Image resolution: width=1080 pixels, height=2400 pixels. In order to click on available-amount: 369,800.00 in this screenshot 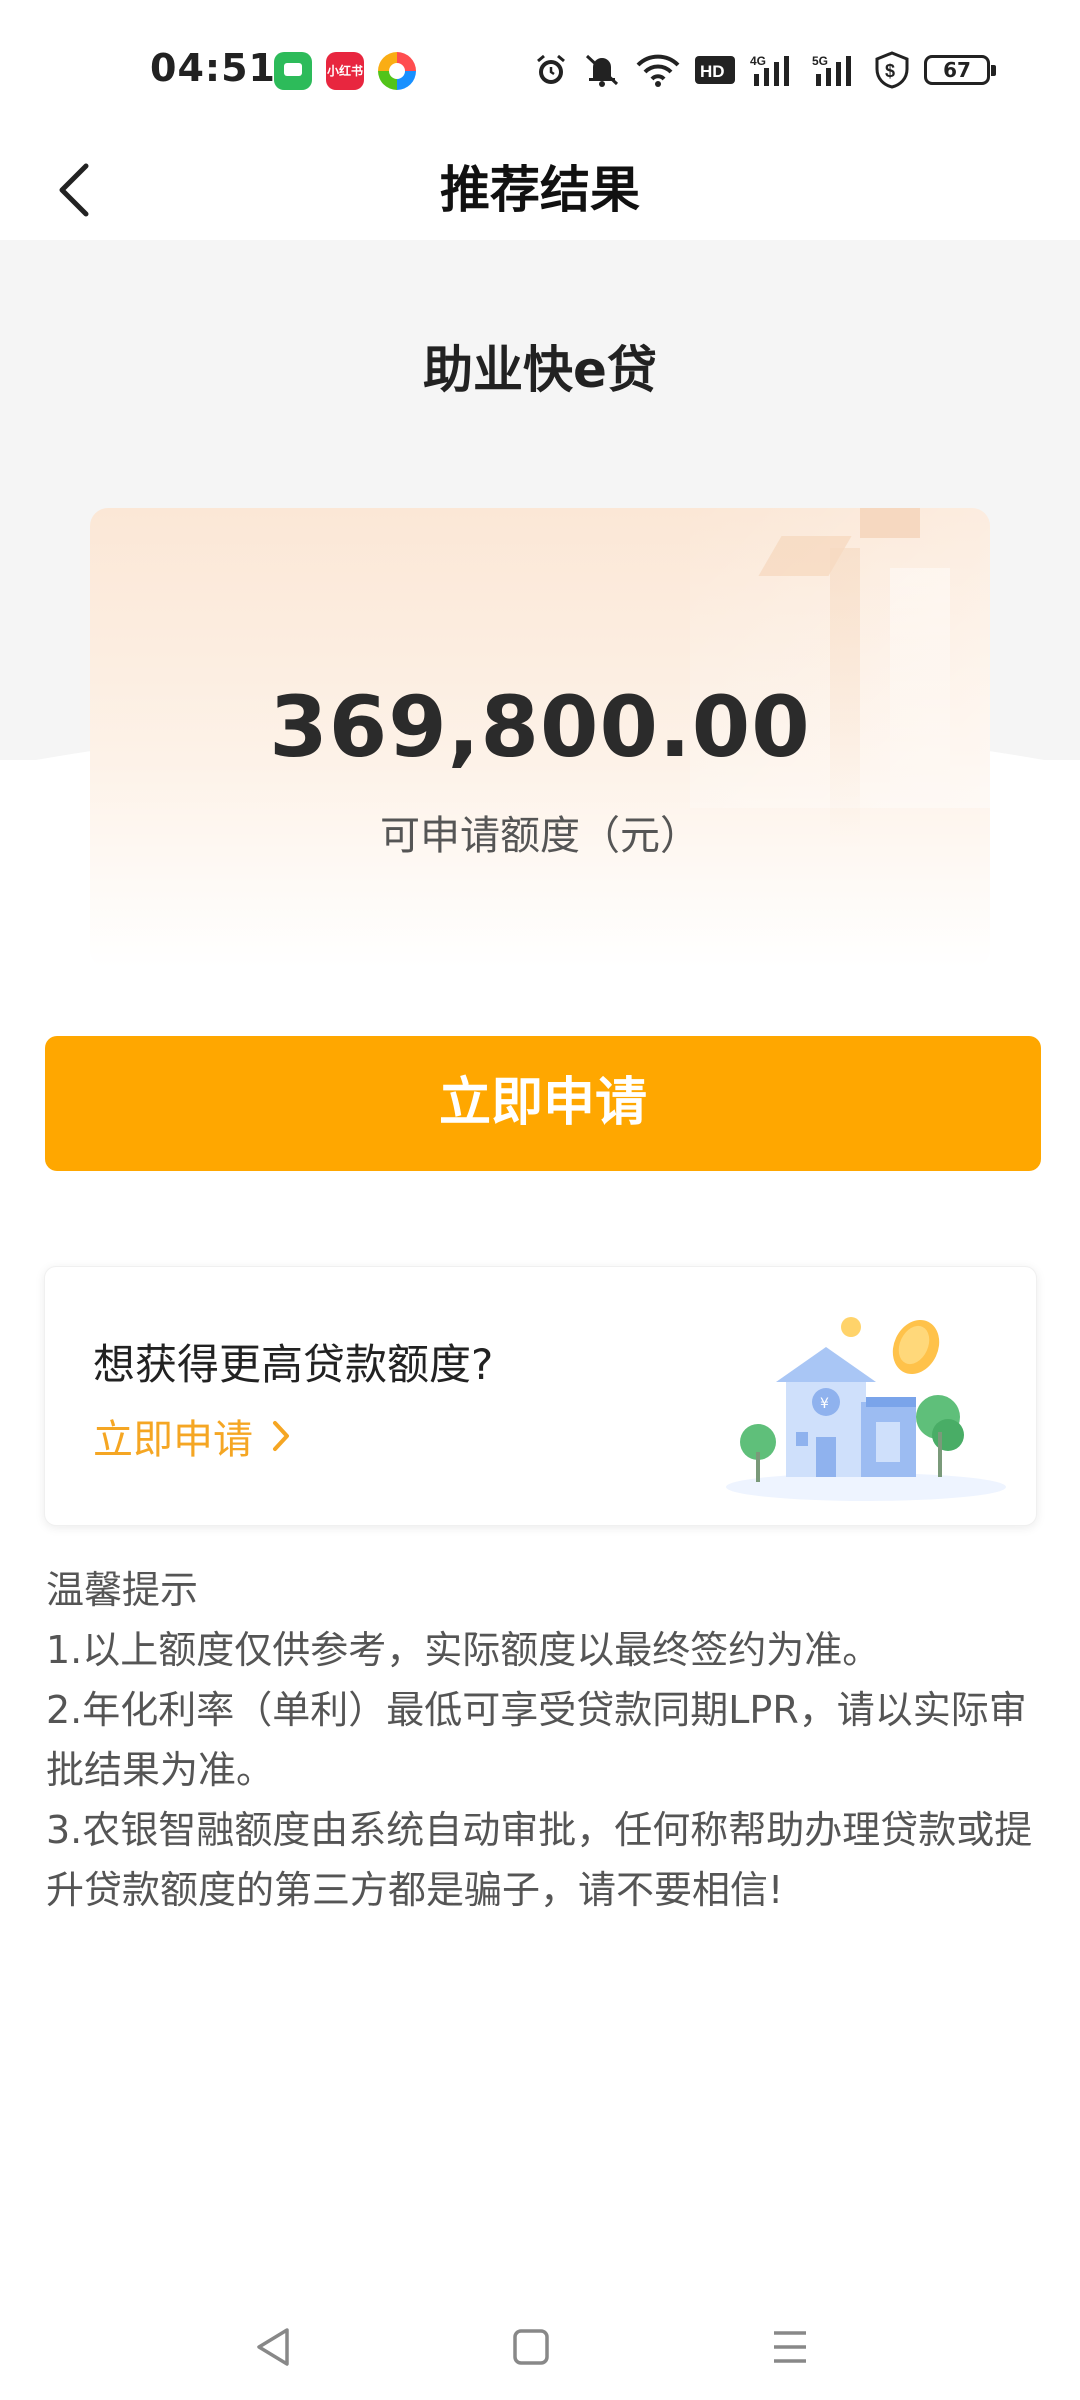, I will do `click(540, 727)`.